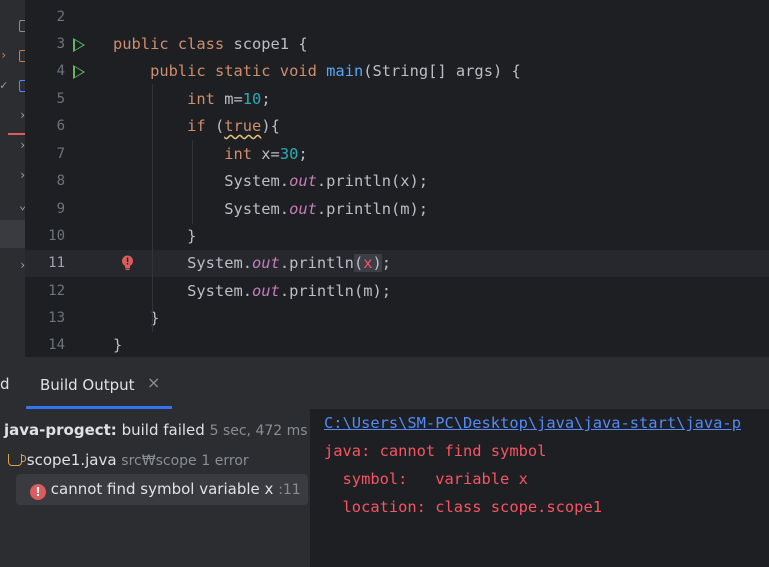 This screenshot has width=769, height=567. What do you see at coordinates (397, 154) in the screenshot?
I see `code-line: 7 int x=30;` at bounding box center [397, 154].